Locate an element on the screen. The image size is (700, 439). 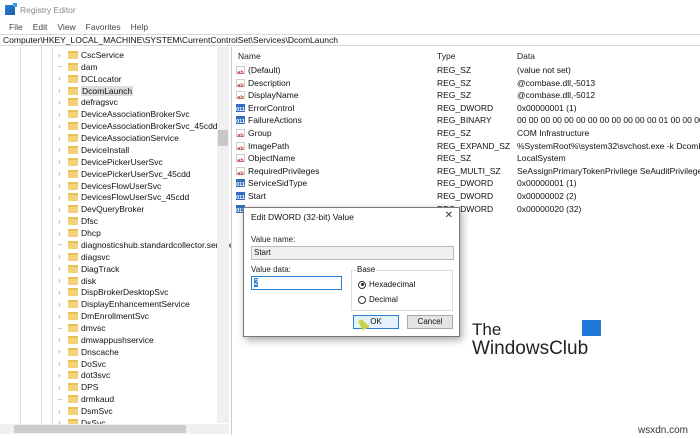
tree-item: › diagsvc is located at coordinates (84, 257).